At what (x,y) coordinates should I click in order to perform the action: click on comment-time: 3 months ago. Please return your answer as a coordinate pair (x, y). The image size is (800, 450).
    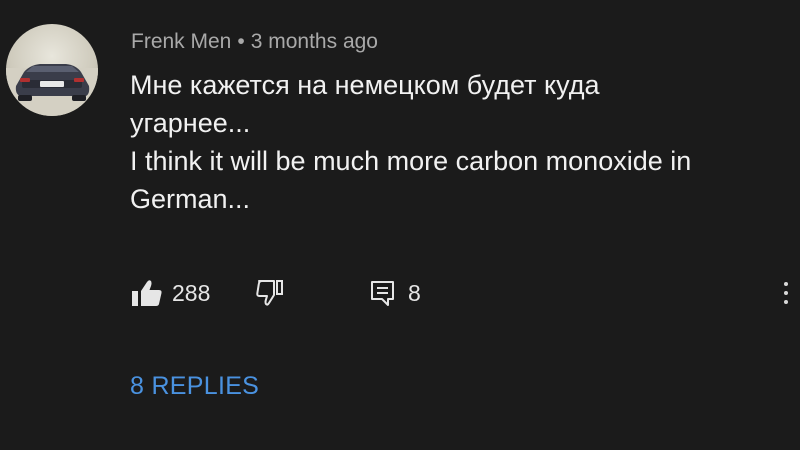
    Looking at the image, I should click on (314, 41).